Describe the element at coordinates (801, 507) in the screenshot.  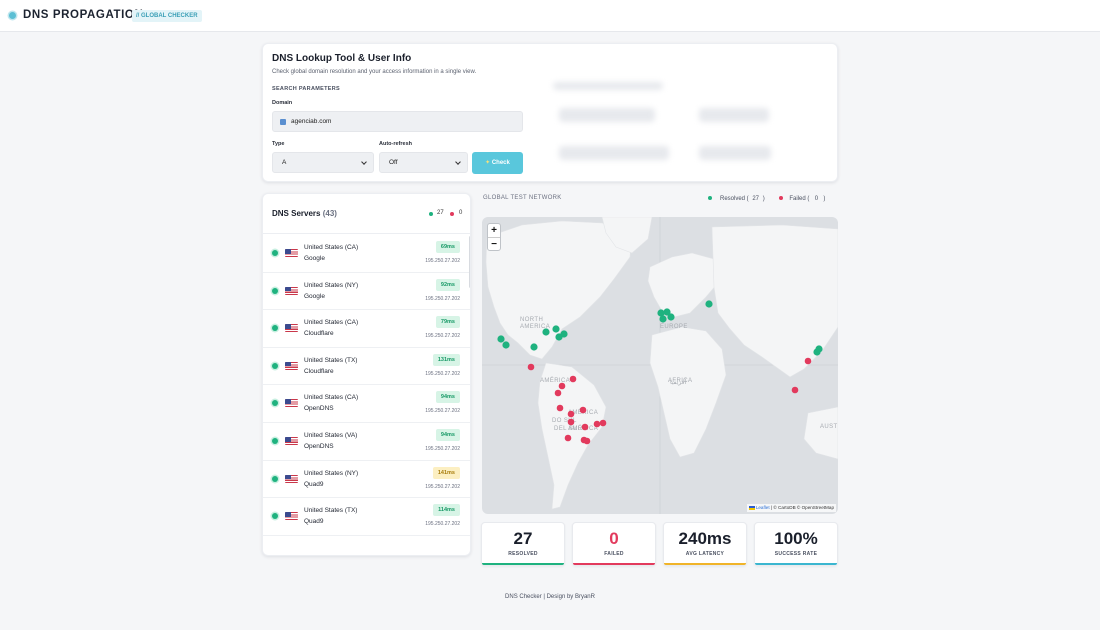
I see `attribution-text: | © CartoDB © OpenStreetMap` at that location.